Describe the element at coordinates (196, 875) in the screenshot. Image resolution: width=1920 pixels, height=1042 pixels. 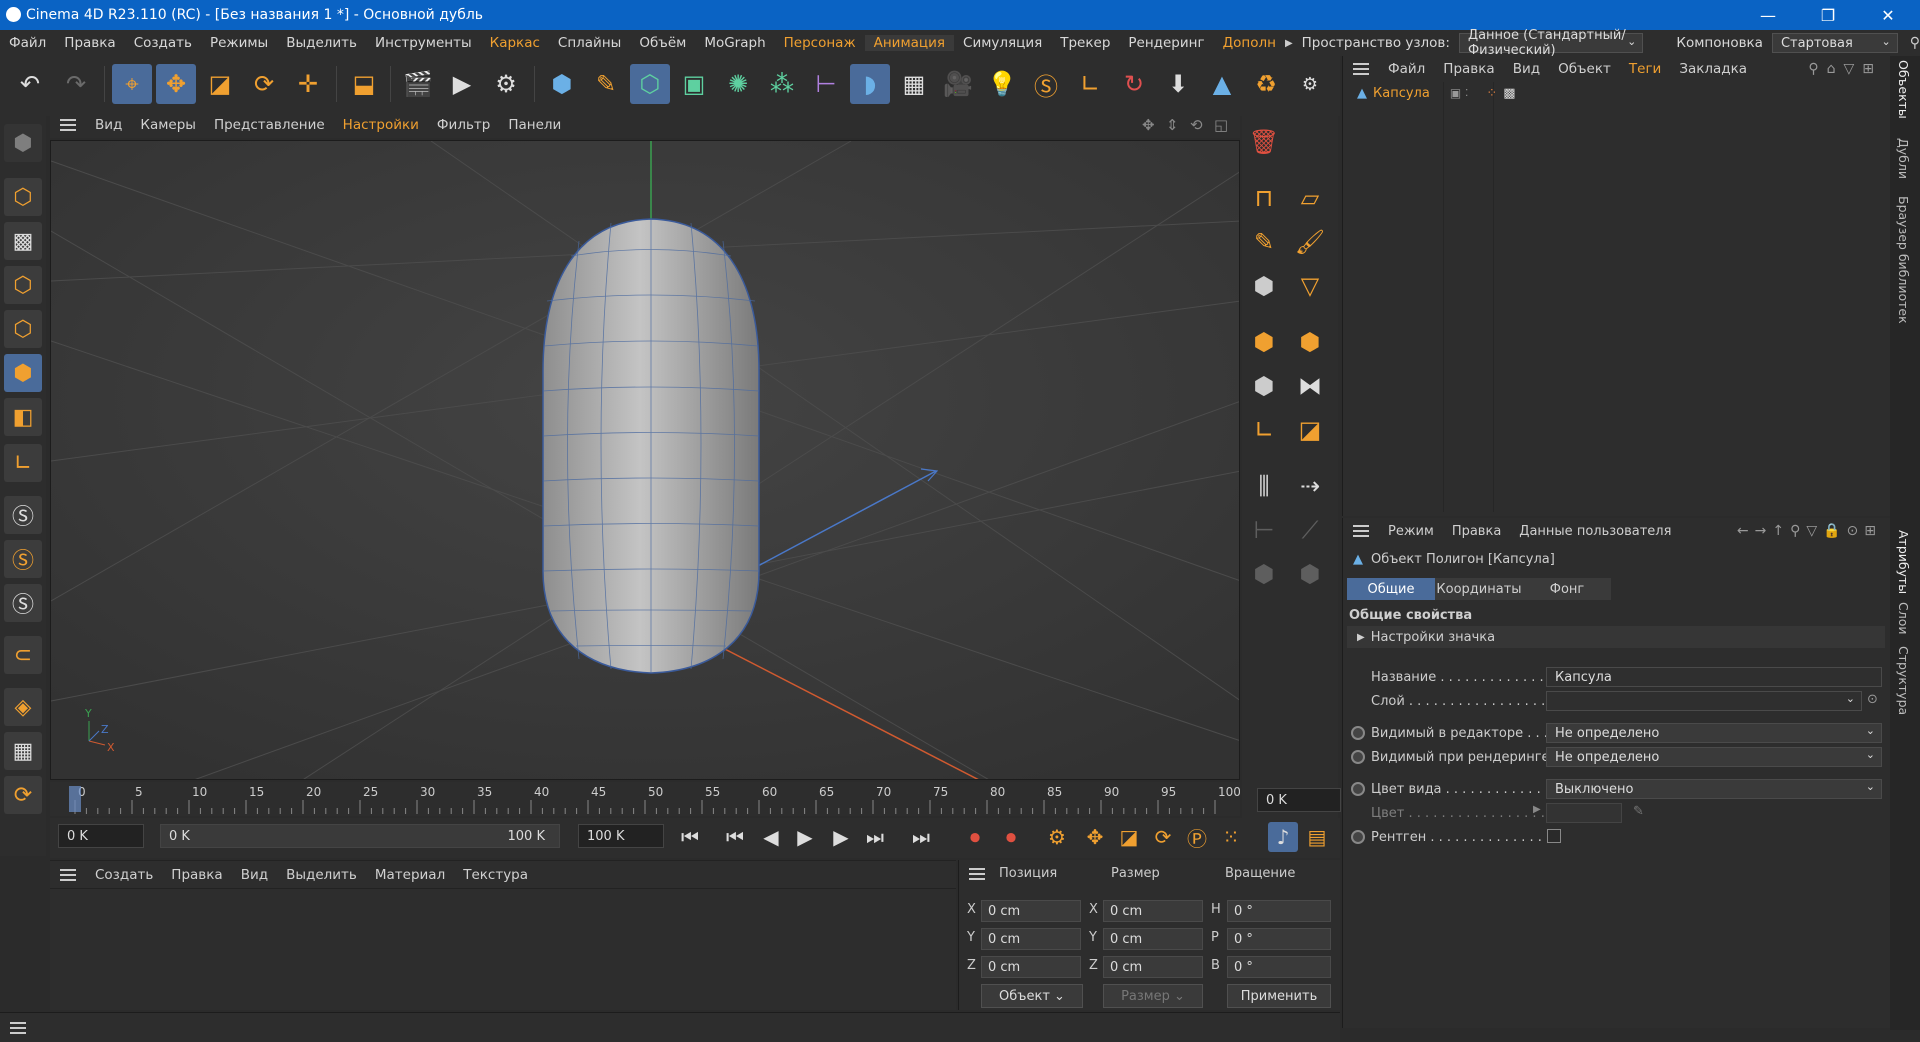
I see `mat-menu-edit: Правка` at that location.